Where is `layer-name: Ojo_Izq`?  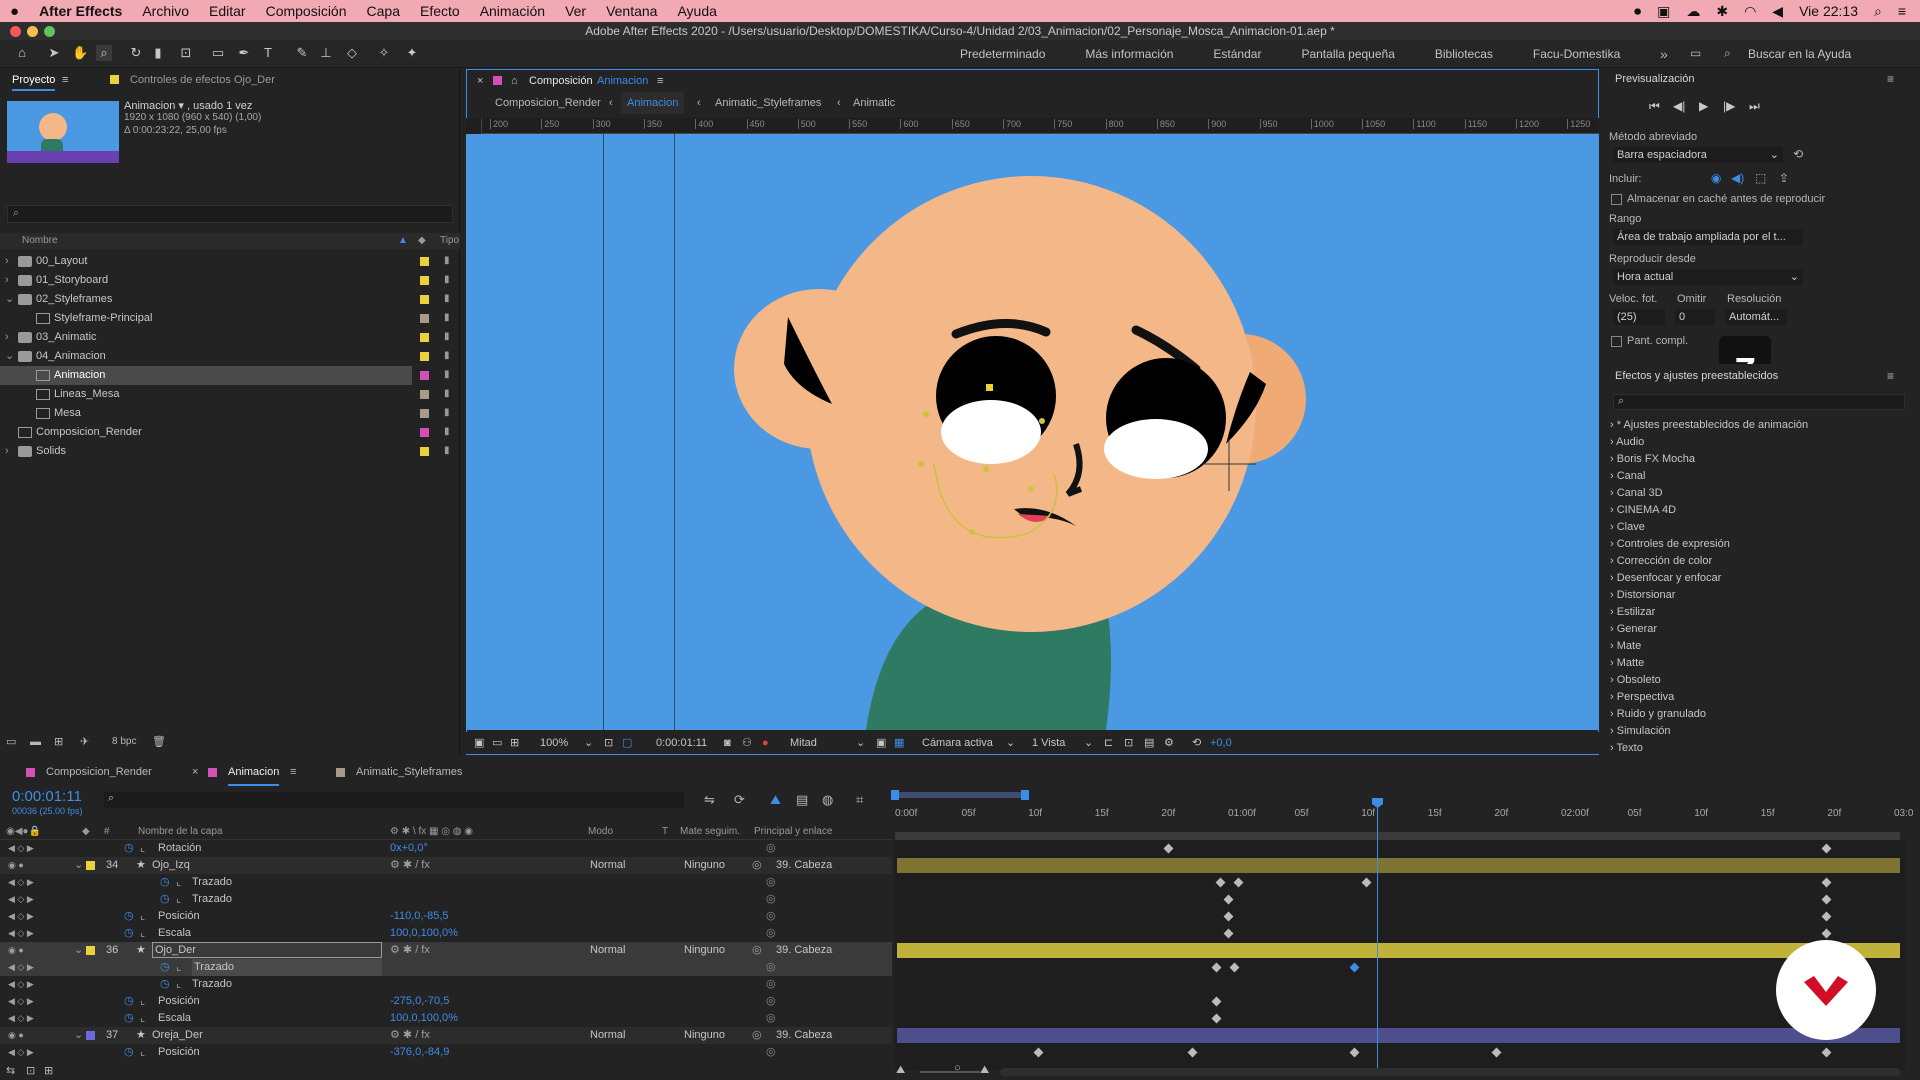 layer-name: Ojo_Izq is located at coordinates (171, 865).